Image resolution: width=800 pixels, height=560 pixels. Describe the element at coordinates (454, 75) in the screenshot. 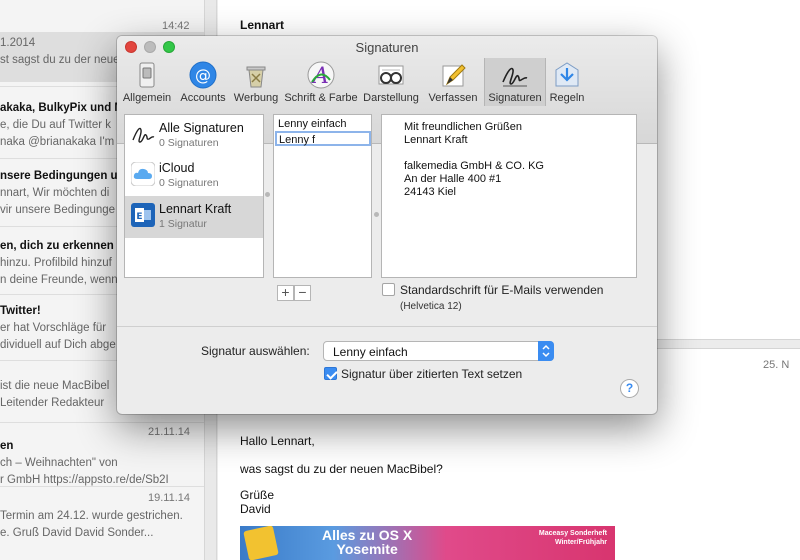

I see `pencil-icon` at that location.